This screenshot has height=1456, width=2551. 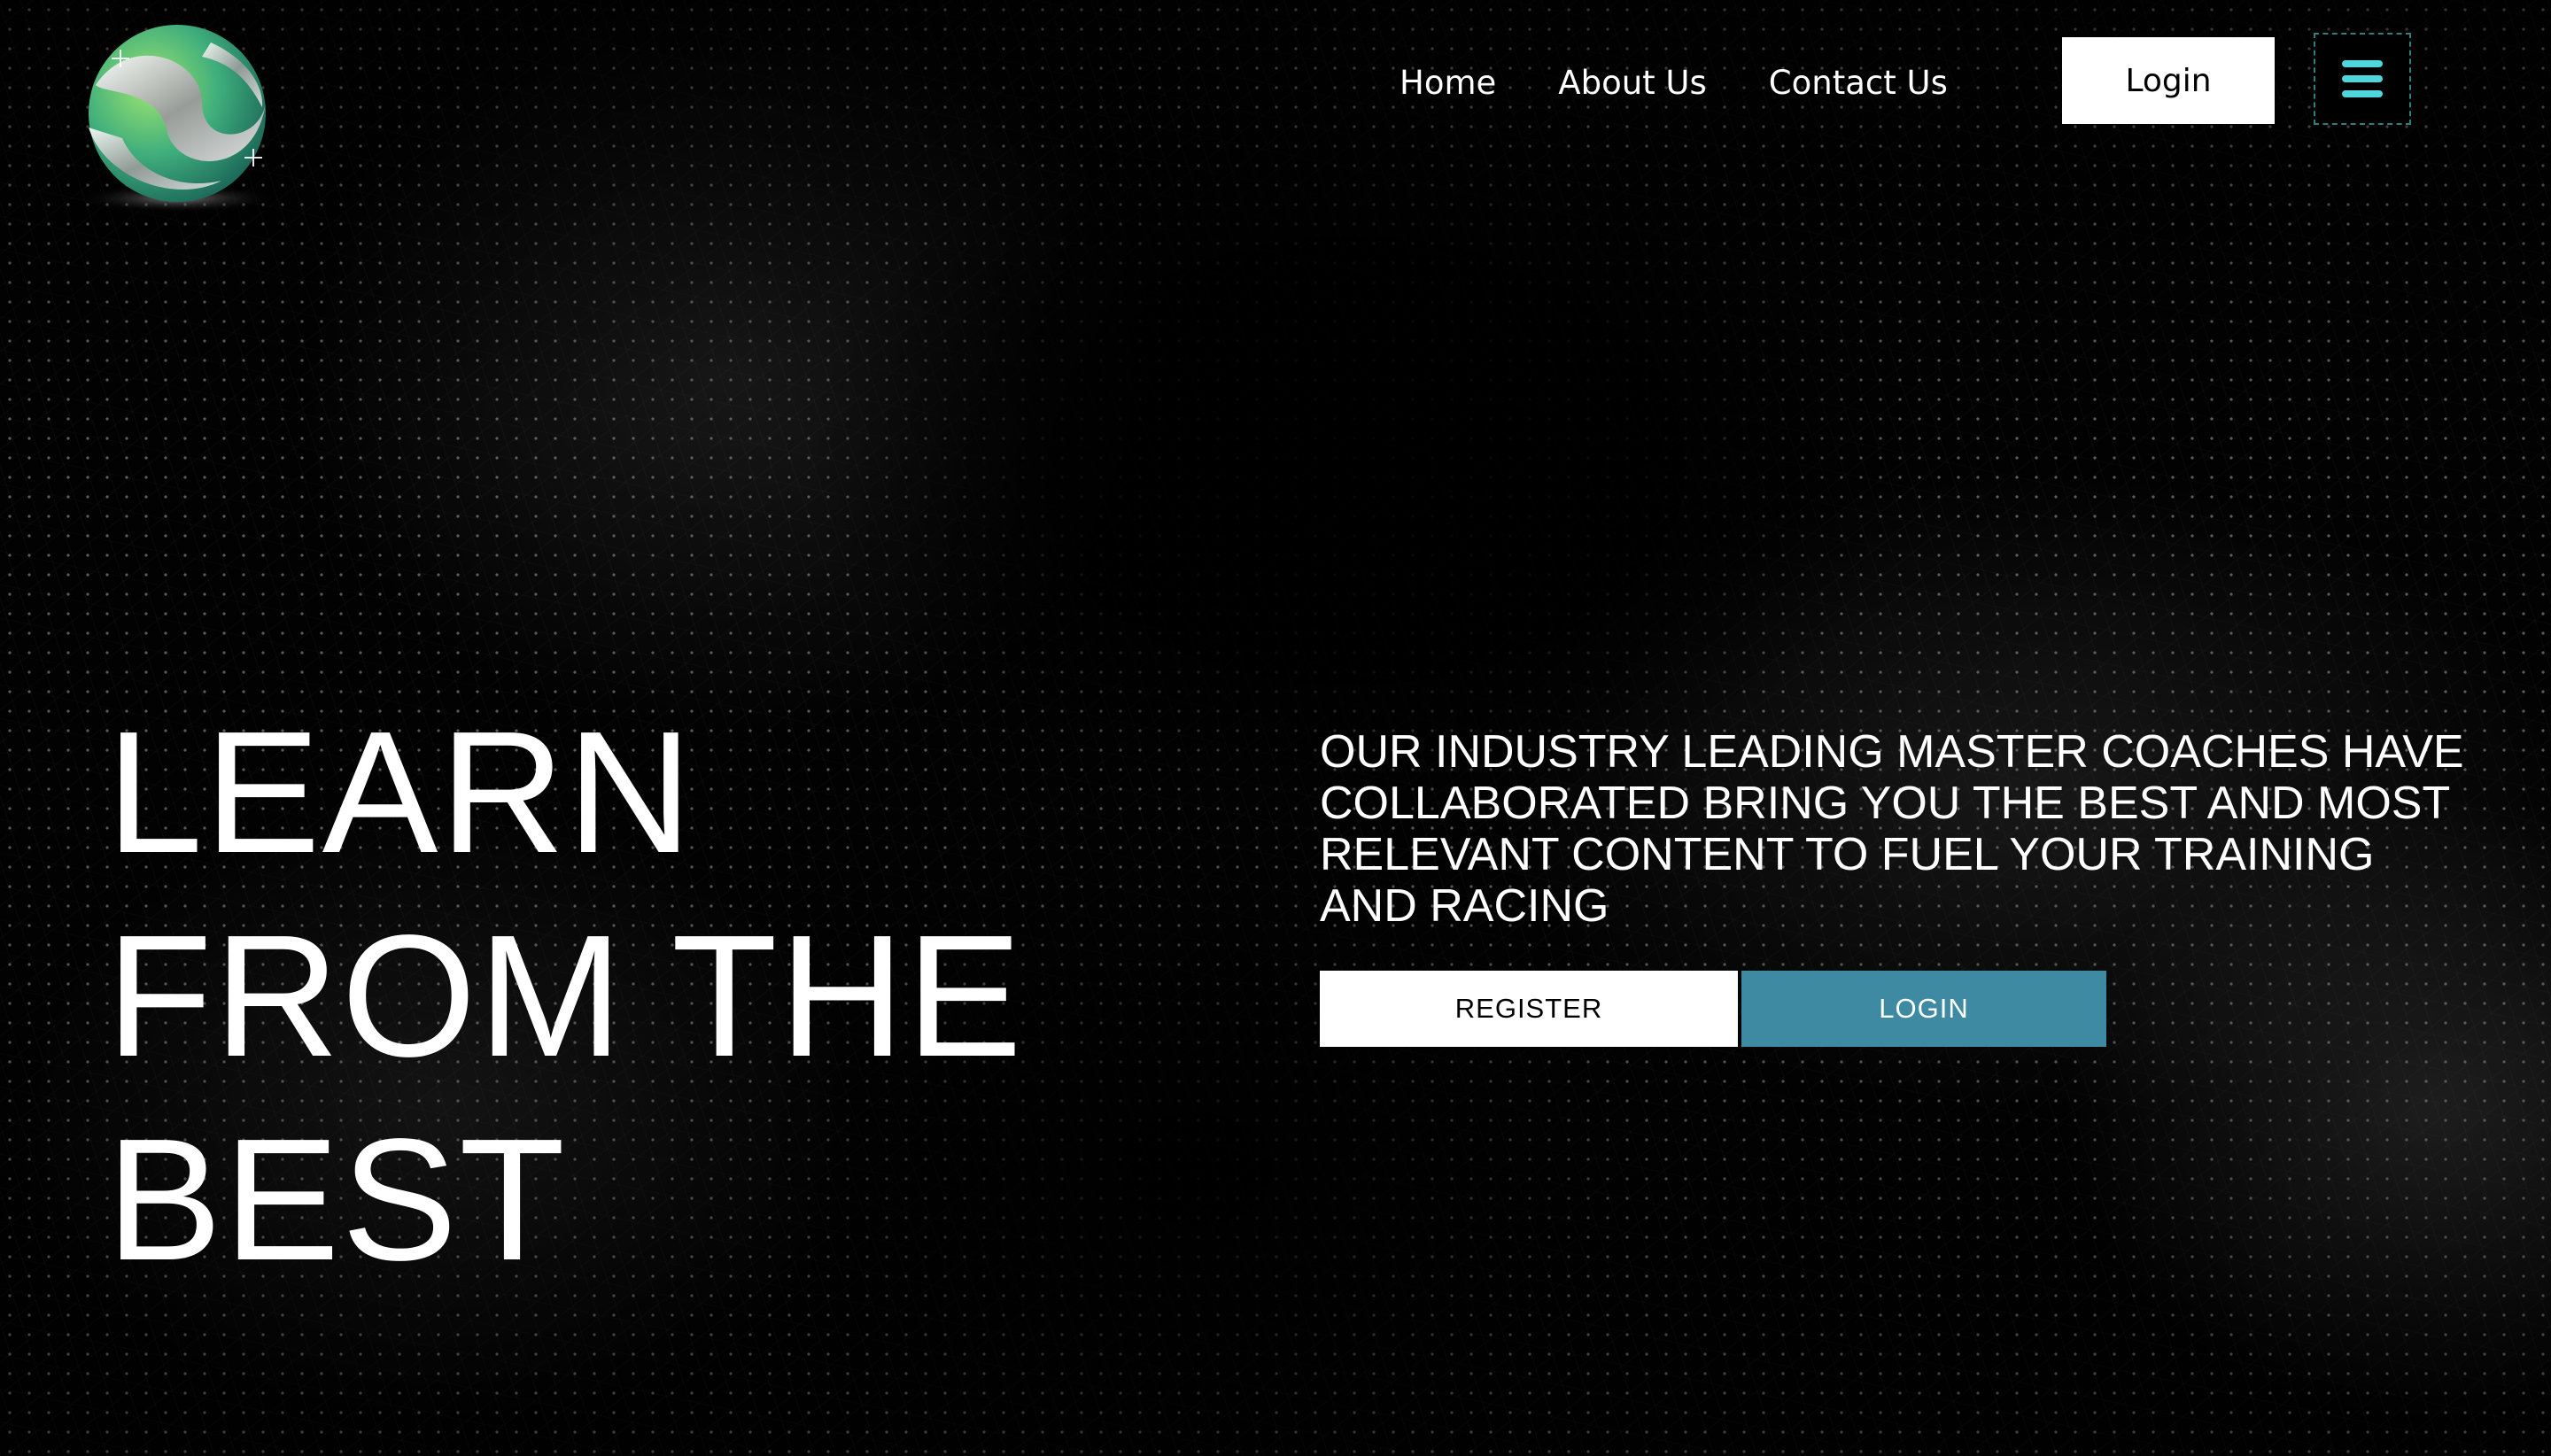 I want to click on register-button: REGISTER, so click(x=1529, y=1009).